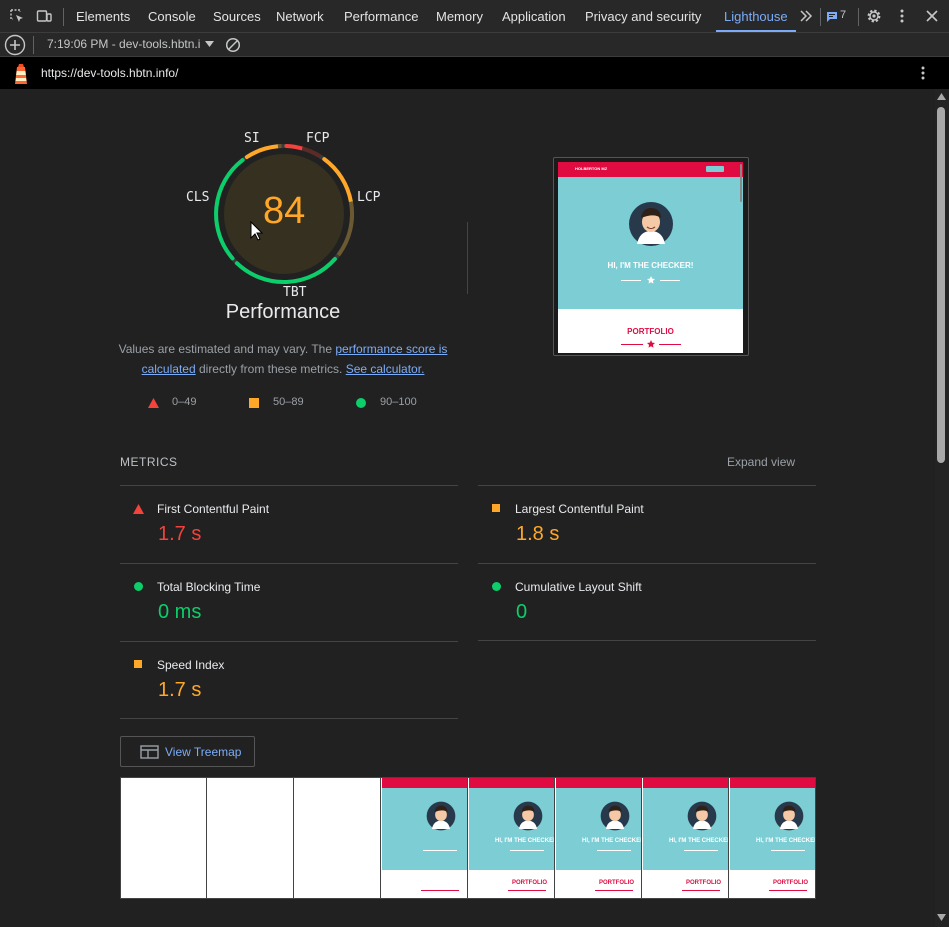 The height and width of the screenshot is (927, 949). What do you see at coordinates (203, 752) in the screenshot?
I see `view-treemap-label: View Treemap` at bounding box center [203, 752].